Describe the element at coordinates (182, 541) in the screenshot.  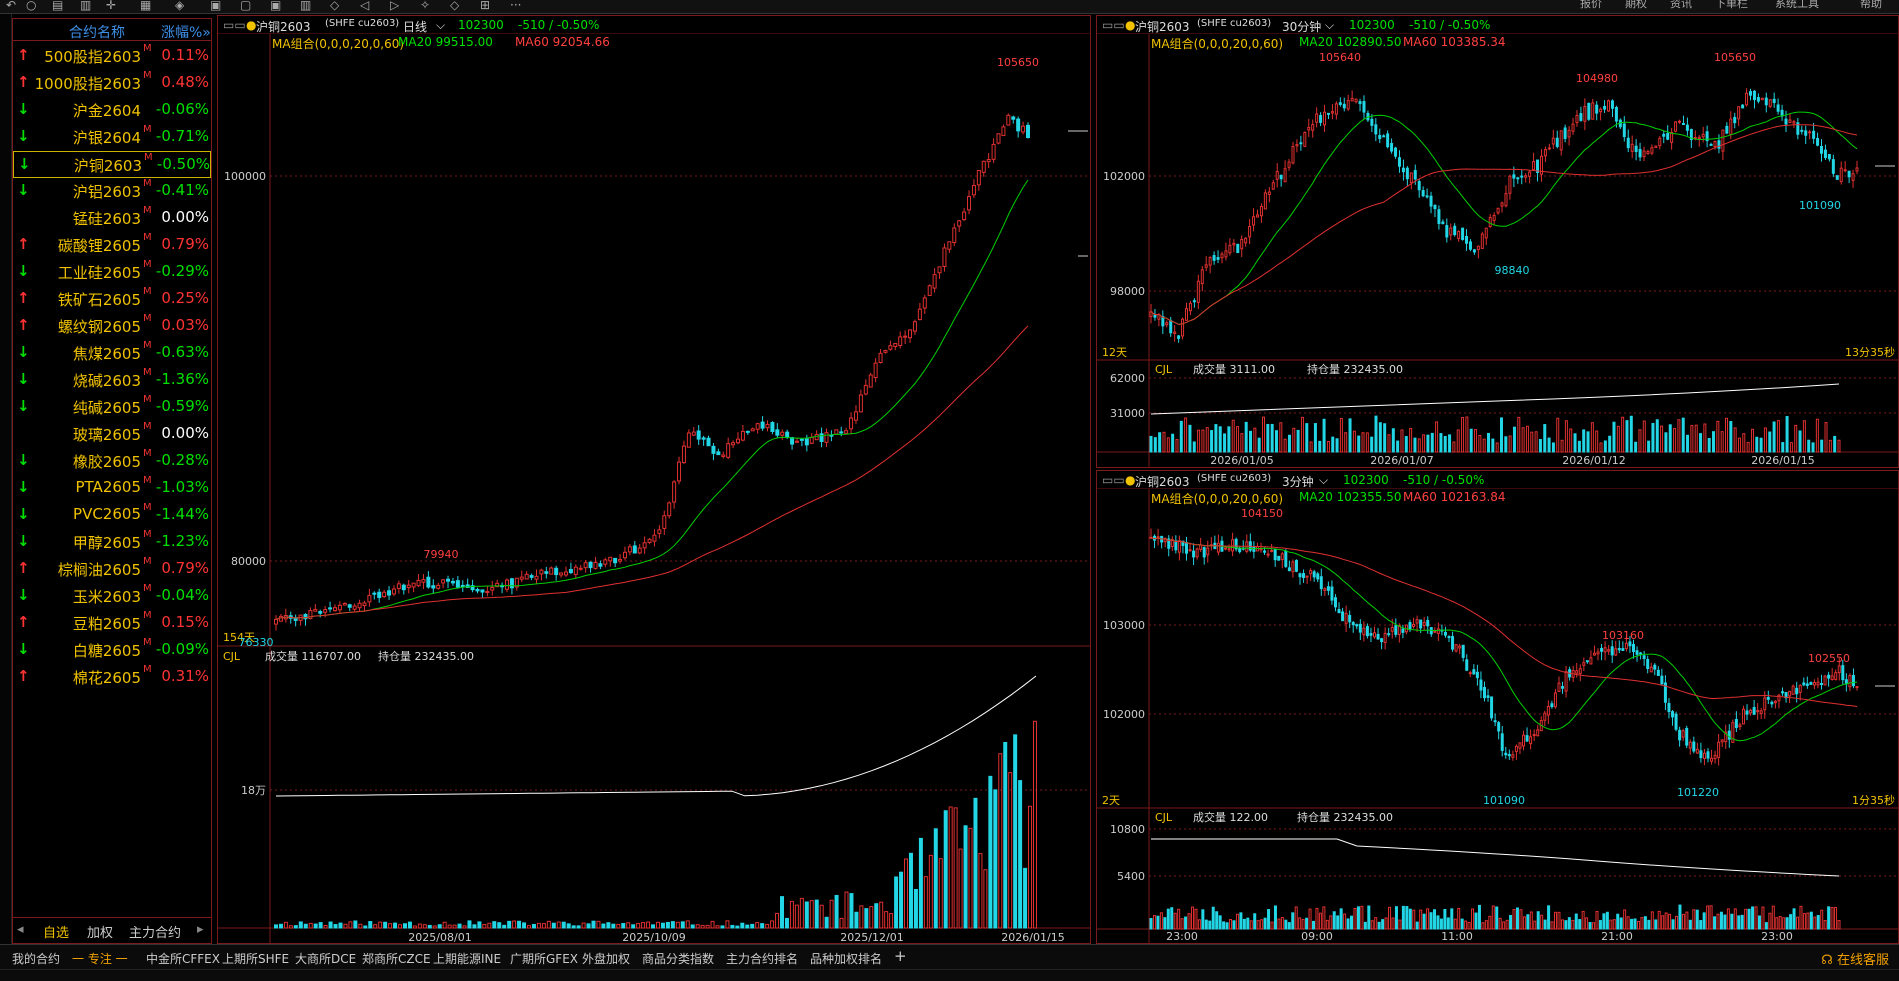
I see `change-percent: -1.23%` at that location.